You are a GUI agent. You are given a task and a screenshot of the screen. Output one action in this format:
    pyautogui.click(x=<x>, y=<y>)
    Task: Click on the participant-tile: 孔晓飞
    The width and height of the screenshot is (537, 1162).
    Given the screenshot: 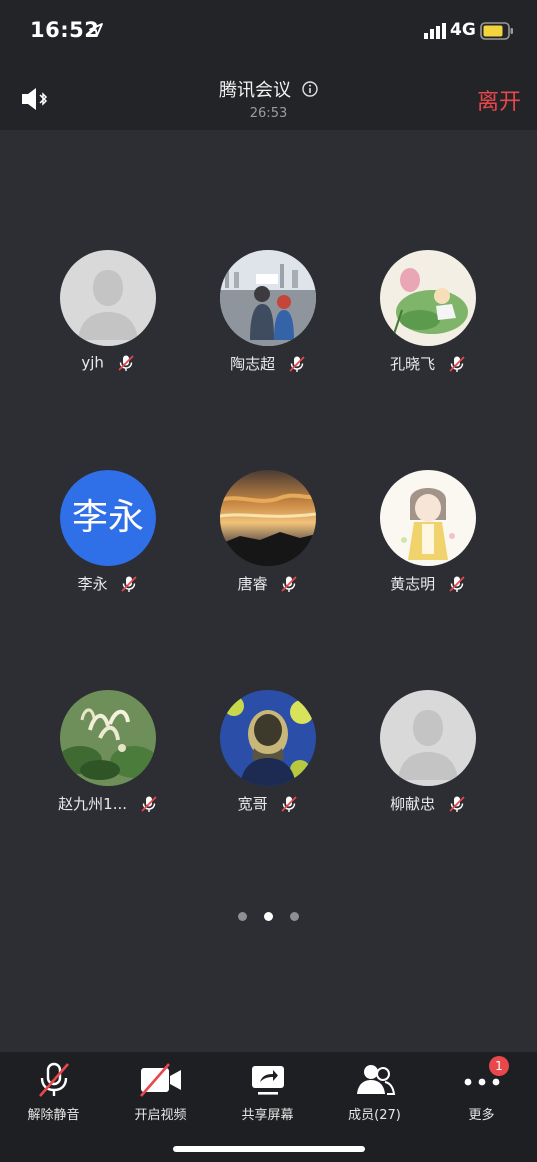 What is the action you would take?
    pyautogui.click(x=428, y=325)
    